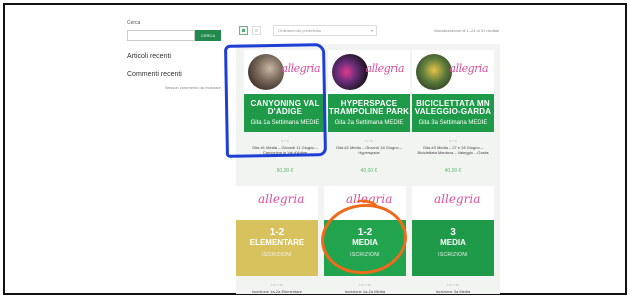 This screenshot has height=298, width=630. I want to click on search-row: CERCA, so click(177, 35).